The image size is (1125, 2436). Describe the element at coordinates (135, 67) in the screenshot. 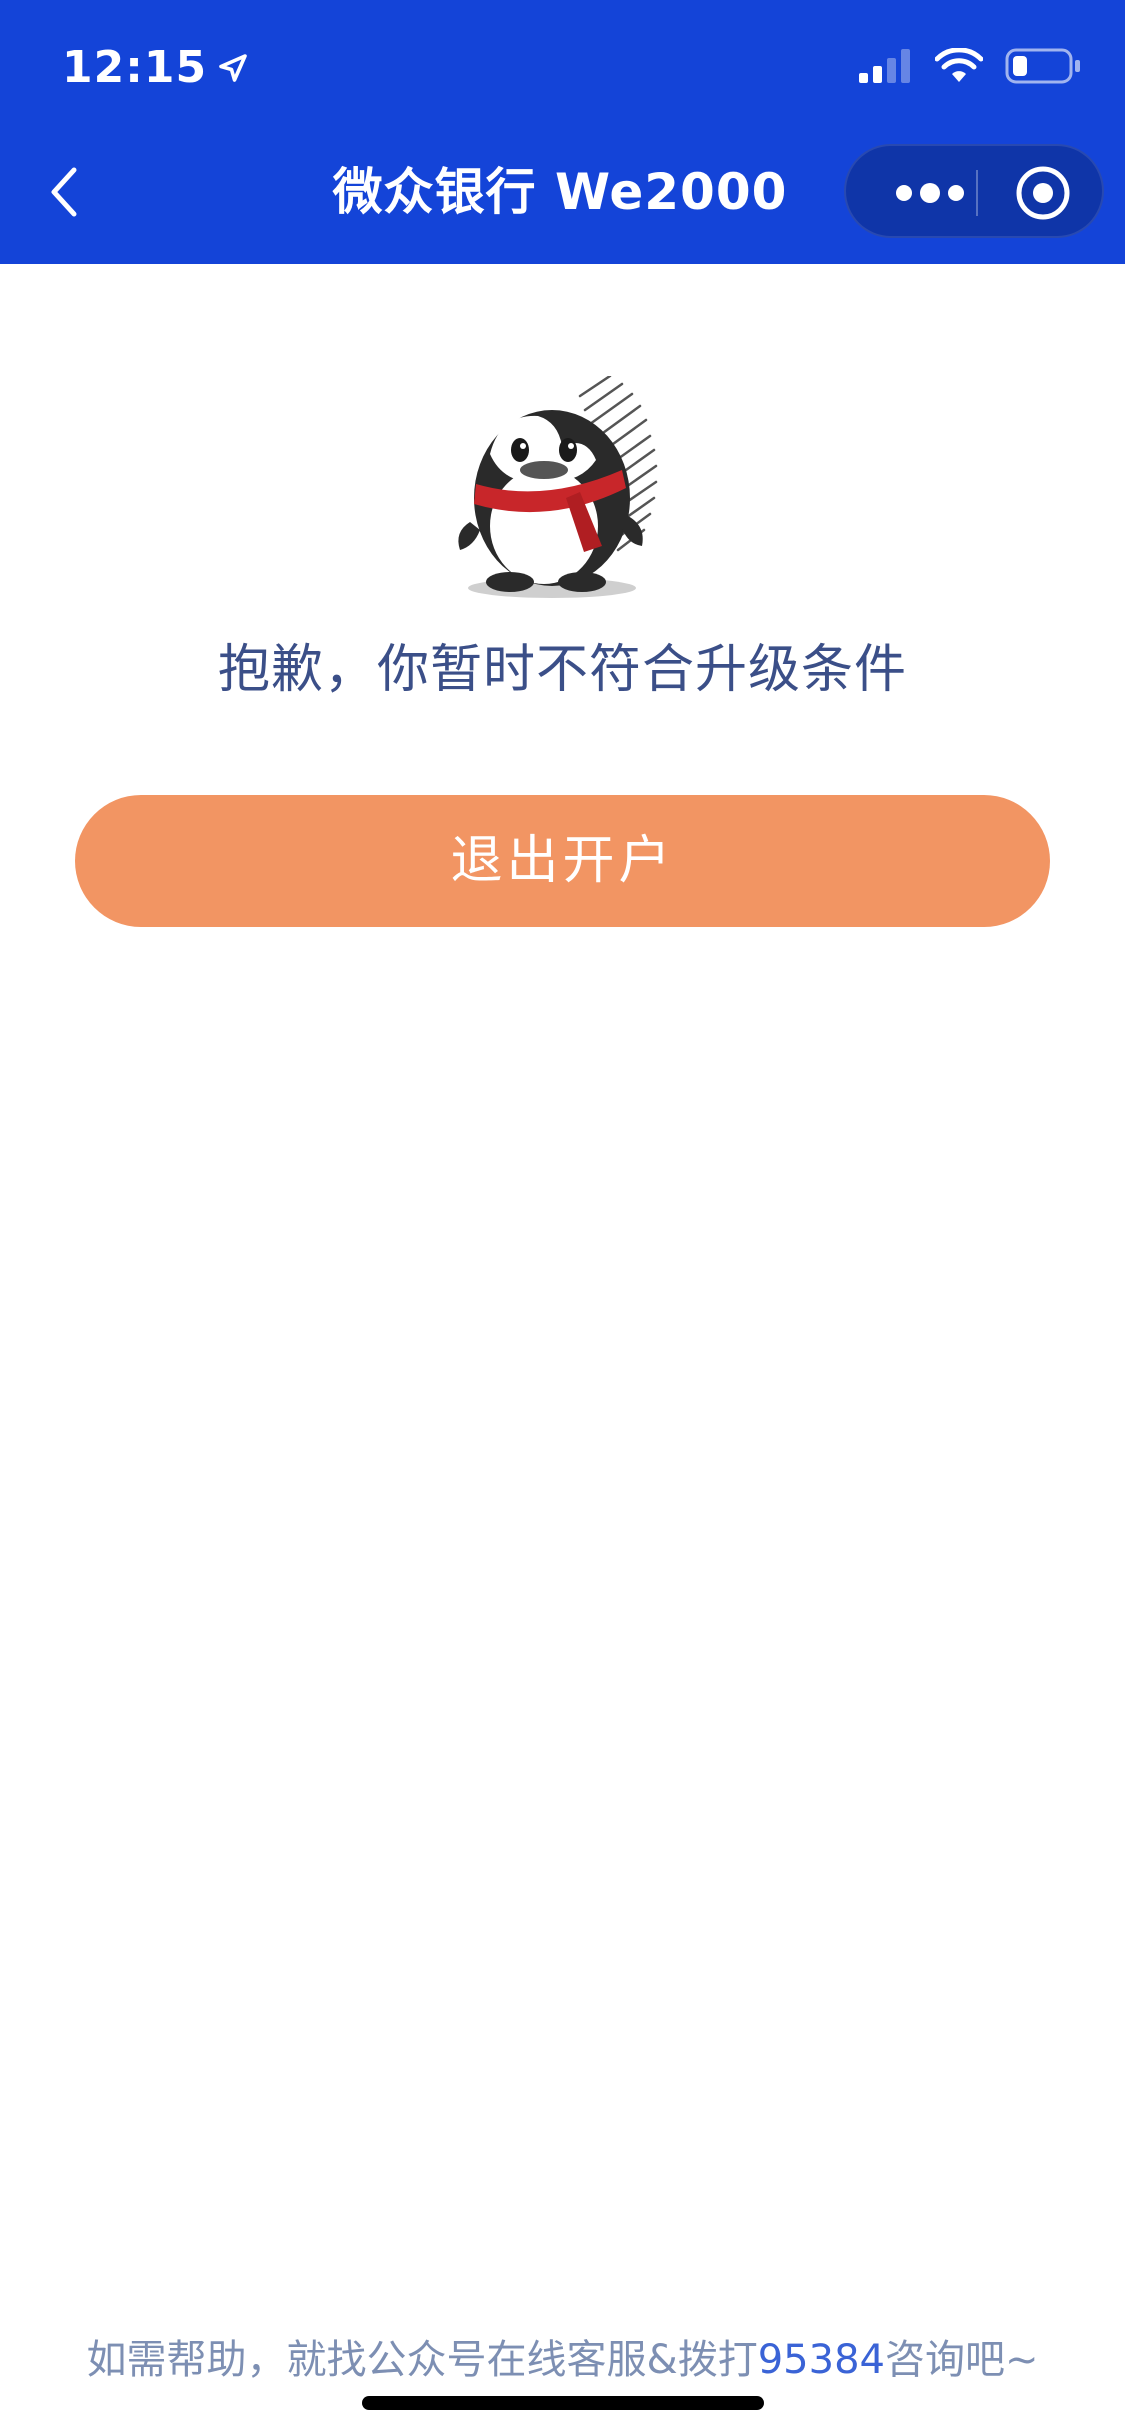

I see `status-time-text: 12:15` at that location.